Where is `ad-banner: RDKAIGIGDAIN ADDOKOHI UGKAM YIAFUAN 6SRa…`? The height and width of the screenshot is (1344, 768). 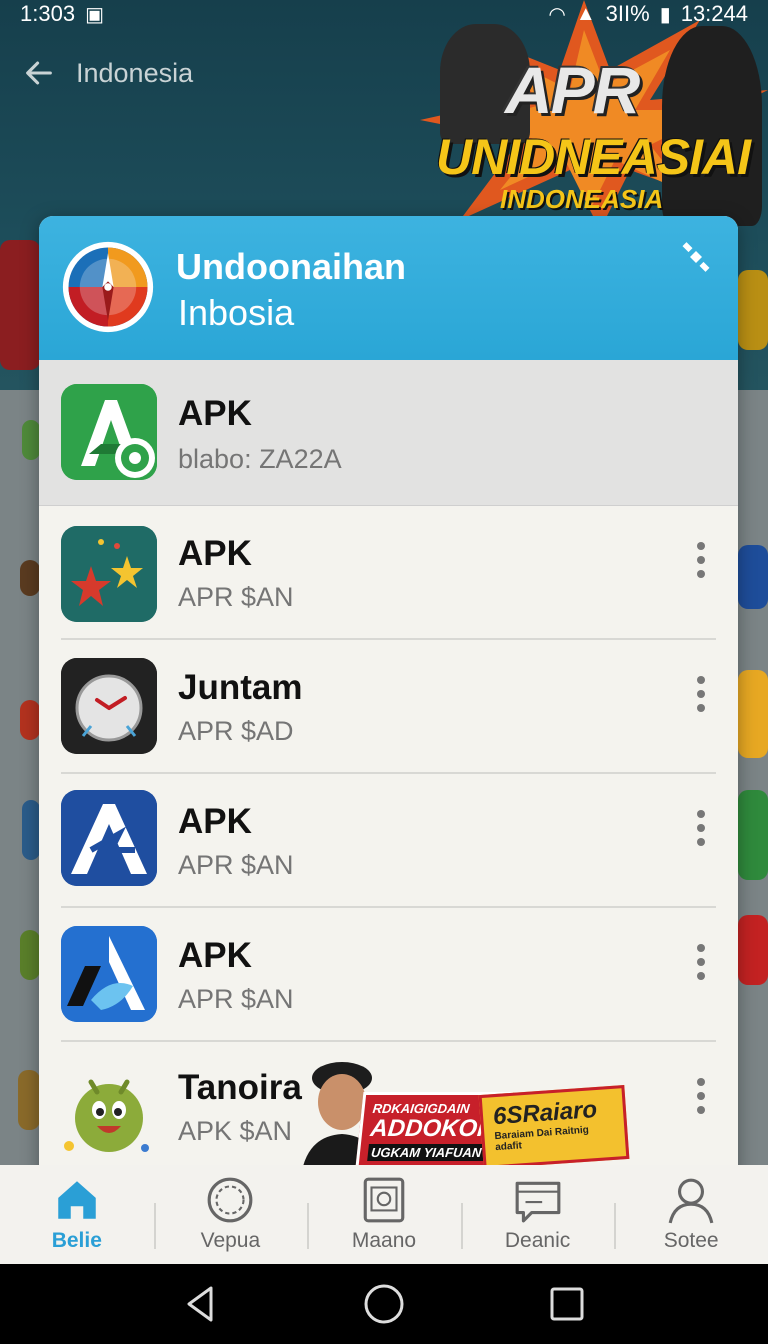 ad-banner: RDKAIGIGDAIN ADDOKOHI UGKAM YIAFUAN 6SRa… is located at coordinates (489, 1114).